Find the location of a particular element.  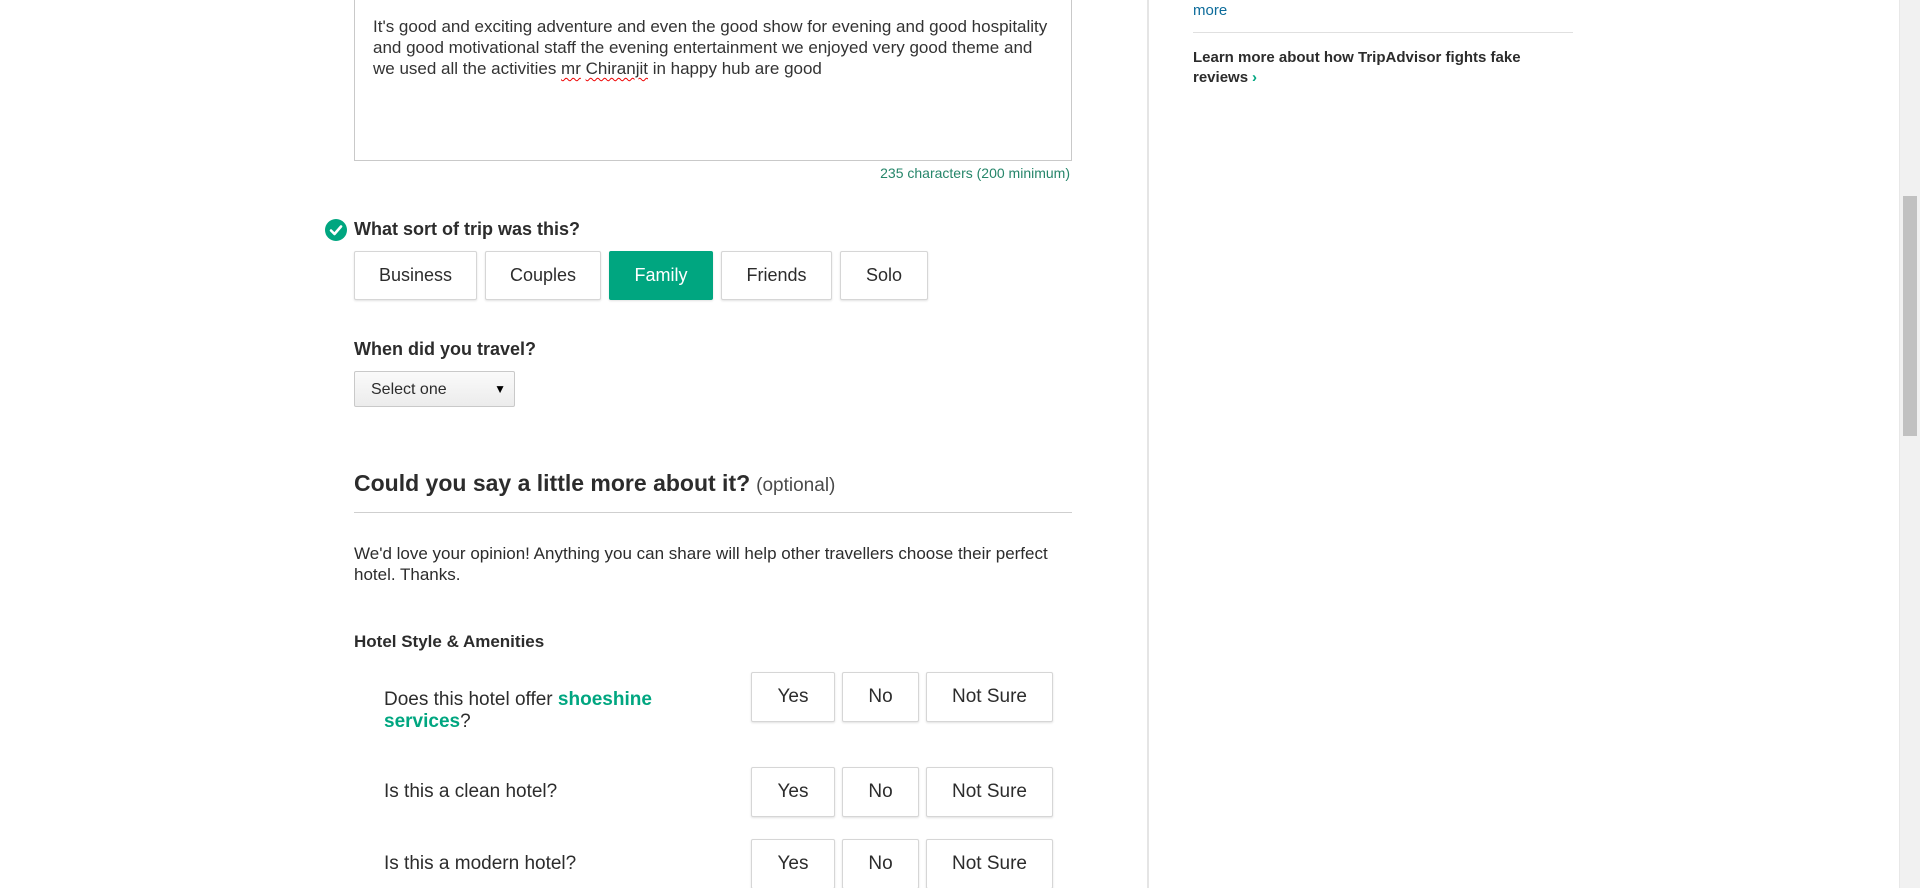

travel-date-select: Select one ▼ is located at coordinates (434, 389).